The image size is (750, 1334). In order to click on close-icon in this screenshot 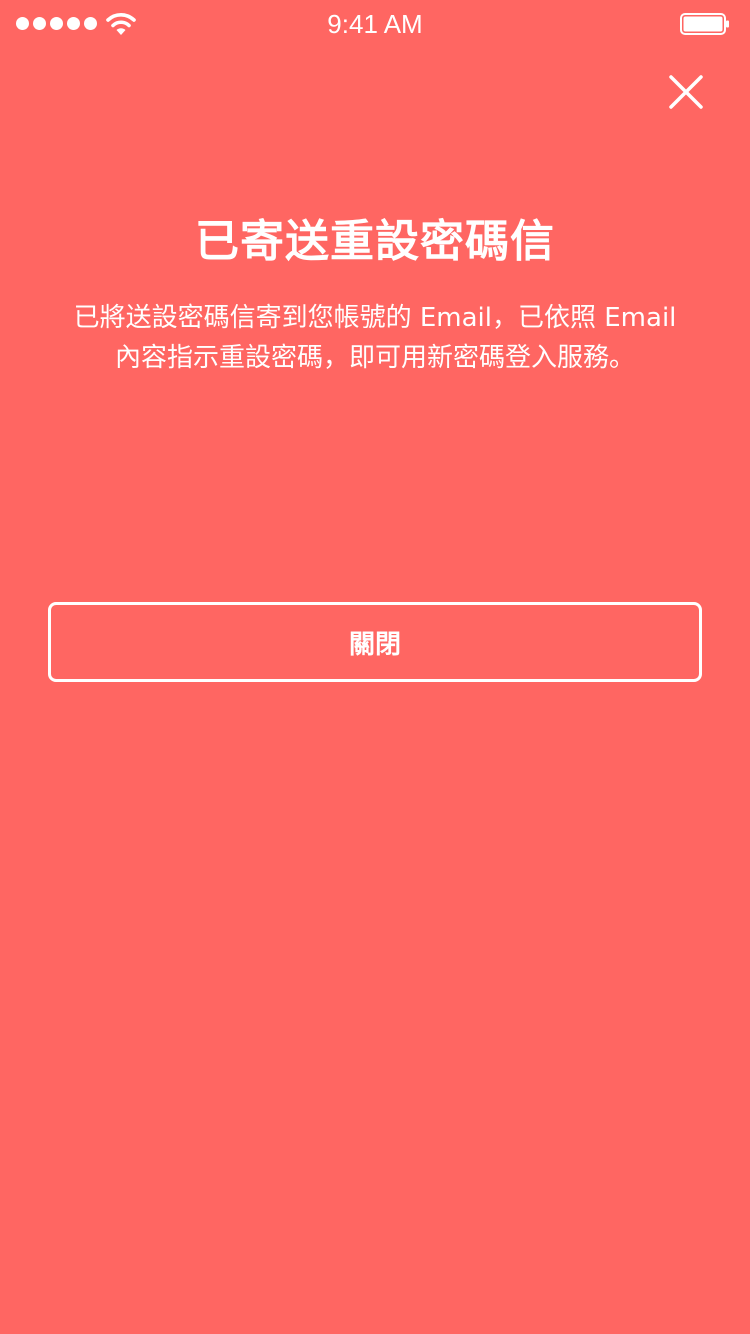, I will do `click(686, 92)`.